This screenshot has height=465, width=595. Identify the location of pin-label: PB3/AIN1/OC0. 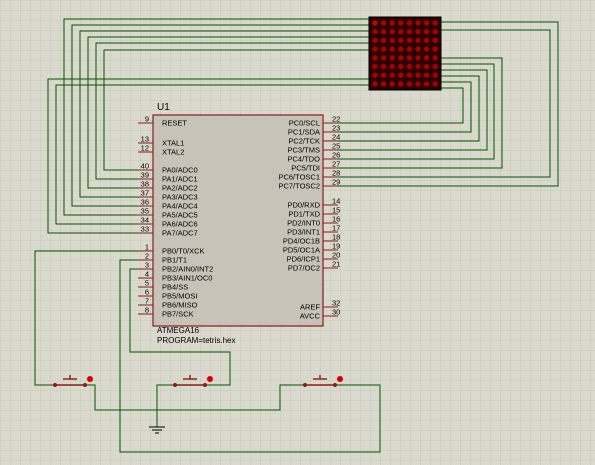
(187, 278).